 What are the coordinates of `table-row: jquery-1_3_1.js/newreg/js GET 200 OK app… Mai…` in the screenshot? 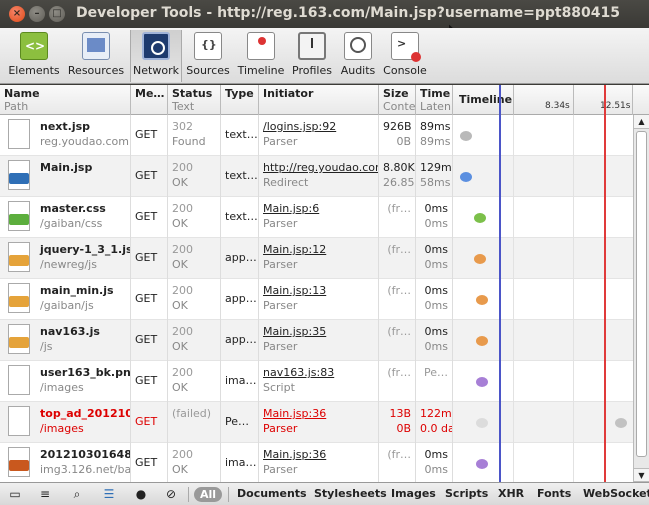 It's located at (316, 258).